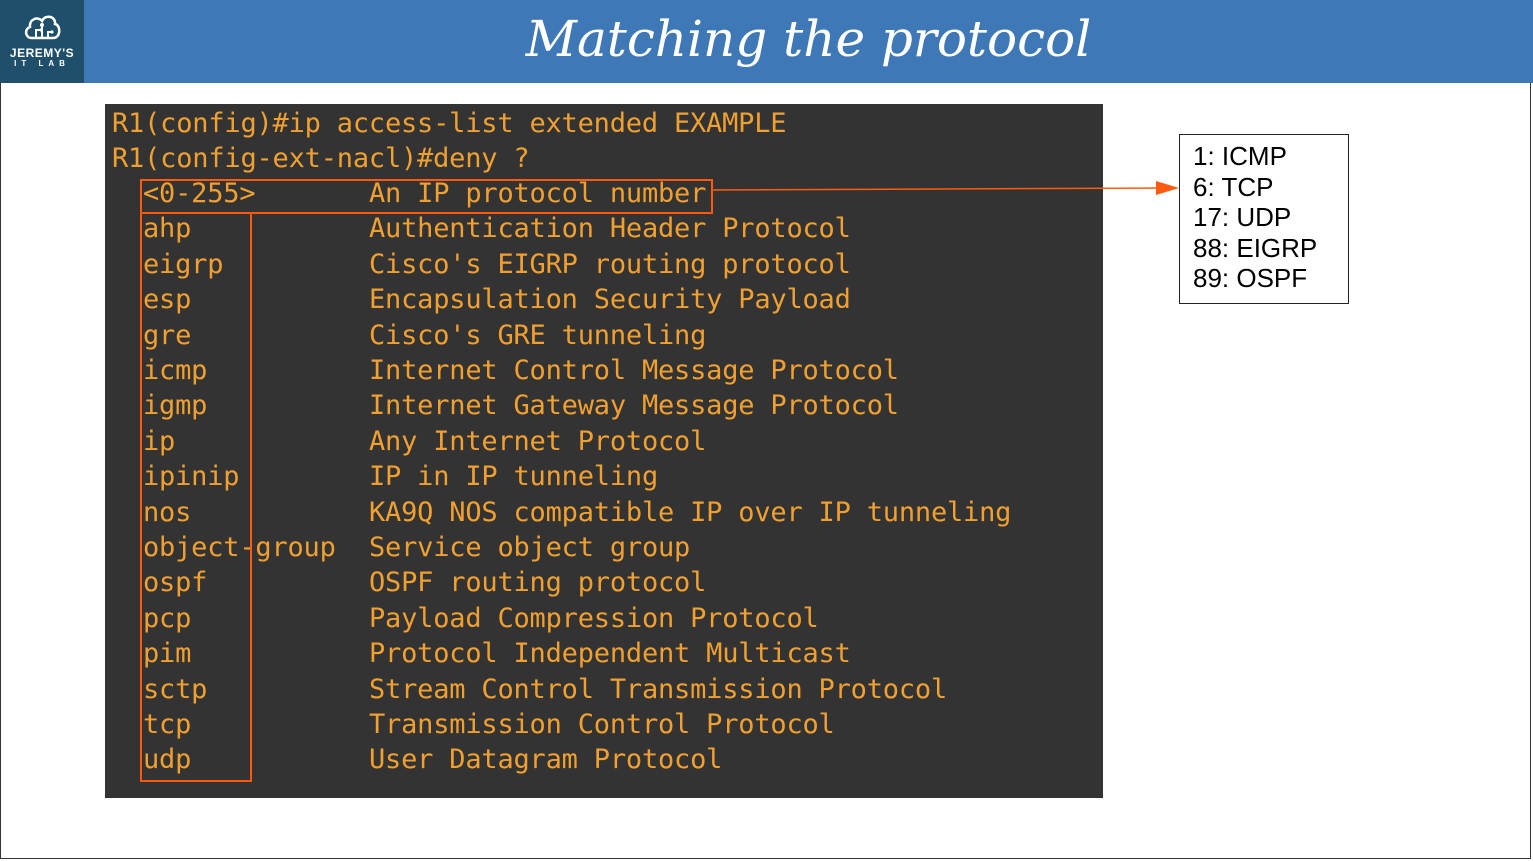 The width and height of the screenshot is (1533, 861). I want to click on protocol-item: 89: OSPF, so click(1250, 278).